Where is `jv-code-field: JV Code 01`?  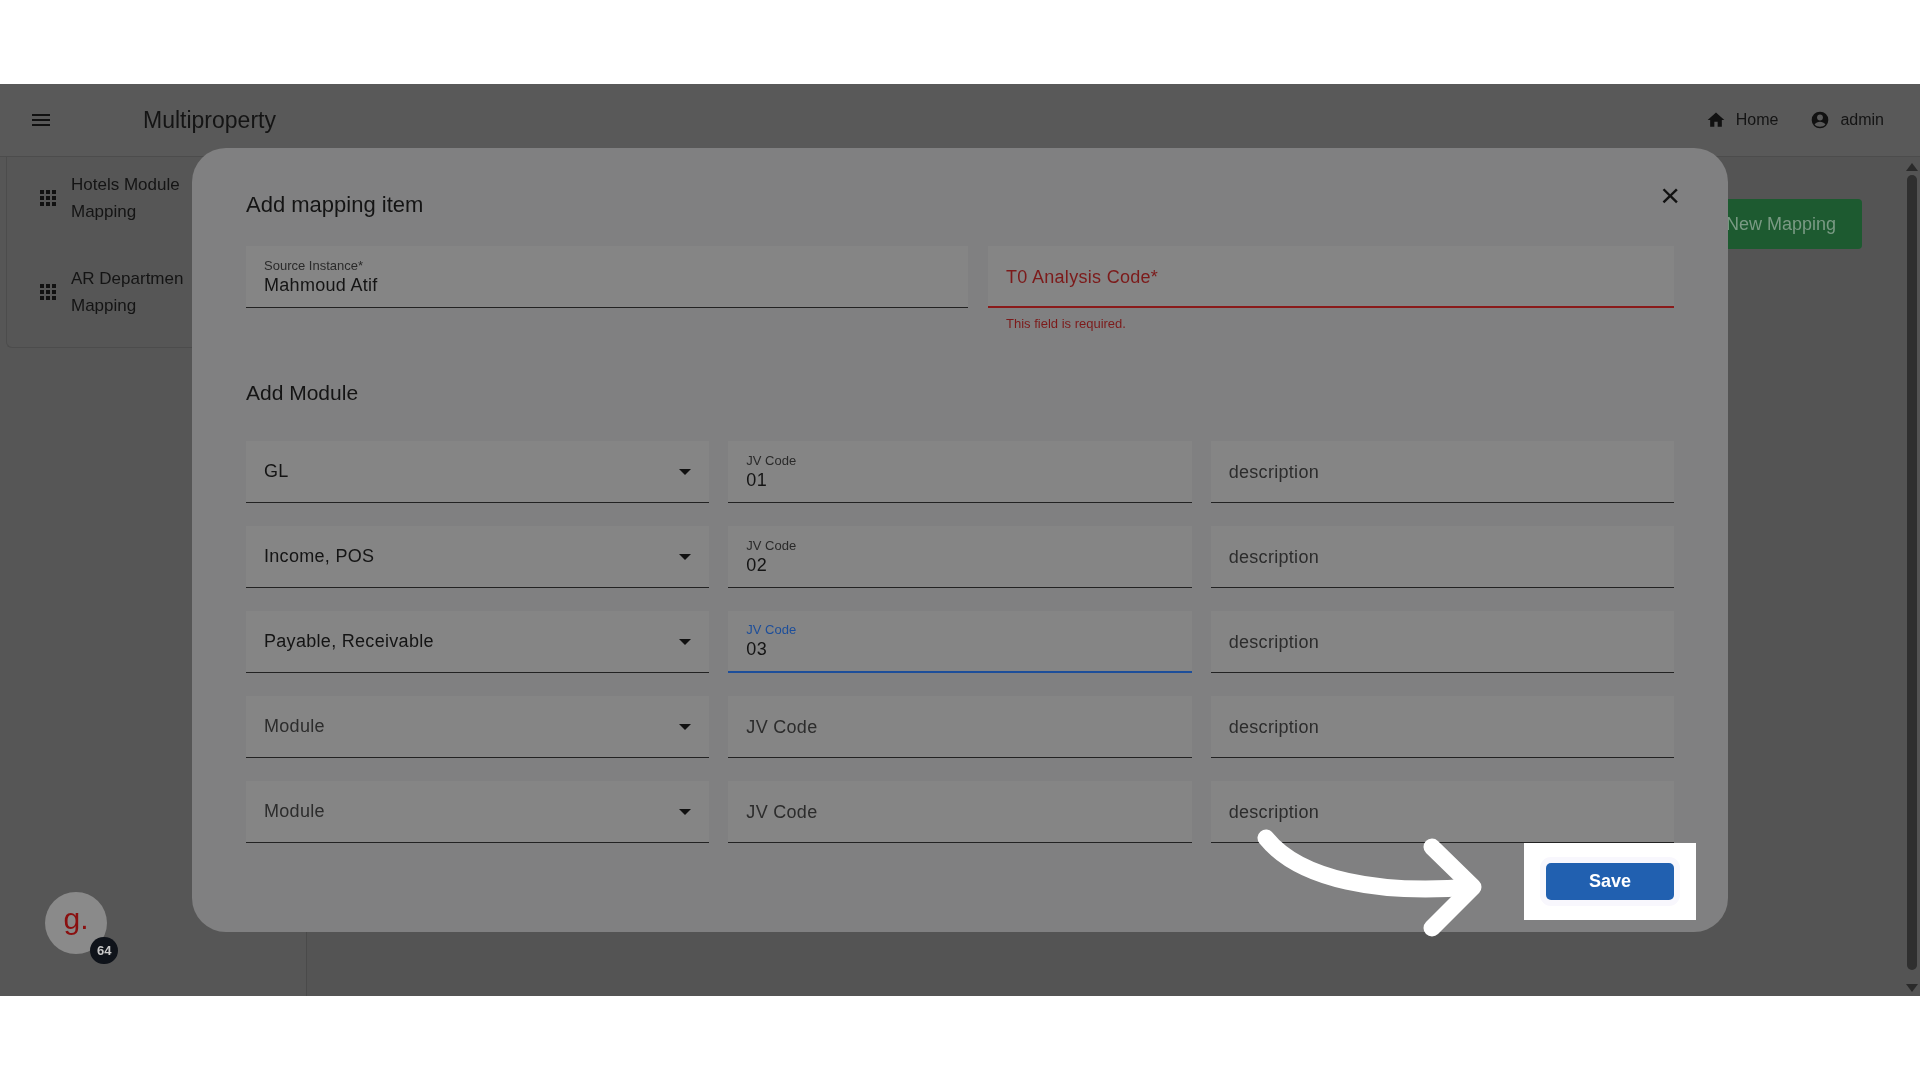
jv-code-field: JV Code 01 is located at coordinates (960, 472).